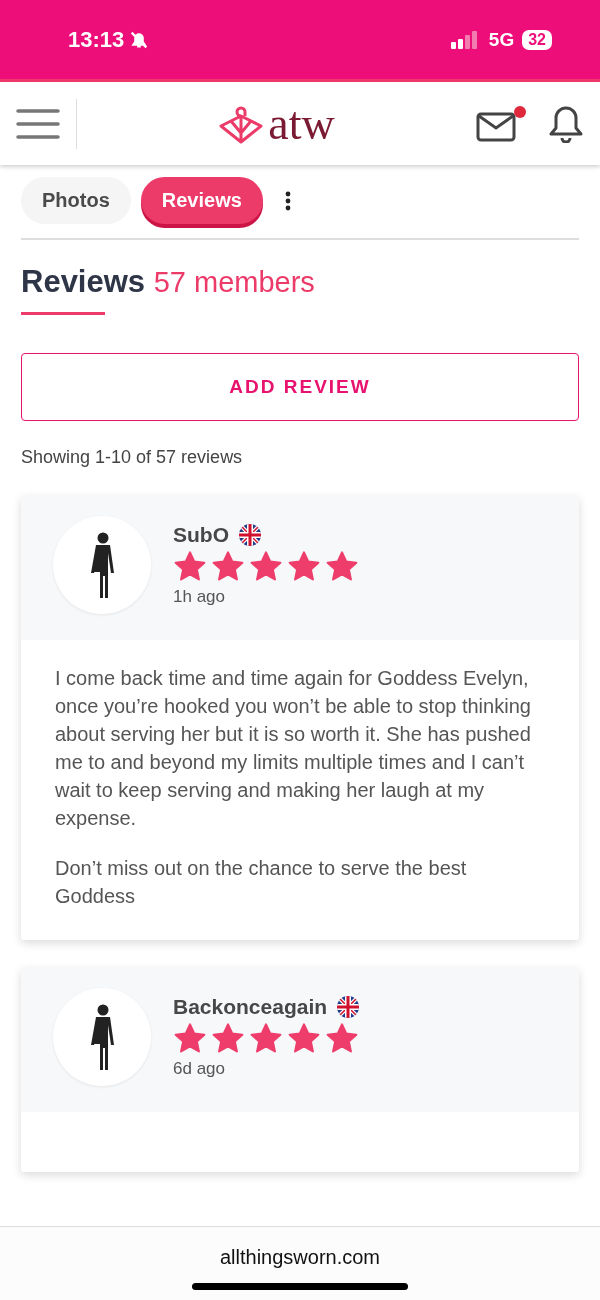 This screenshot has height=1300, width=600. Describe the element at coordinates (199, 1069) in the screenshot. I see `review-time: 6d ago` at that location.